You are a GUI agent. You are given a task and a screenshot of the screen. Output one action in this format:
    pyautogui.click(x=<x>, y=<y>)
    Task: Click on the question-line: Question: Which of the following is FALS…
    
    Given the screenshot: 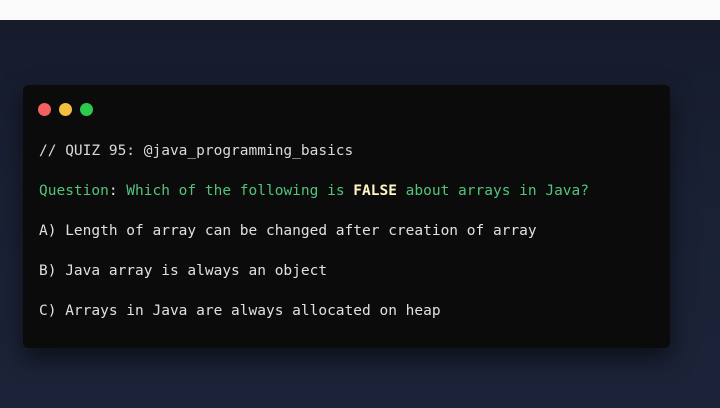 What is the action you would take?
    pyautogui.click(x=314, y=191)
    